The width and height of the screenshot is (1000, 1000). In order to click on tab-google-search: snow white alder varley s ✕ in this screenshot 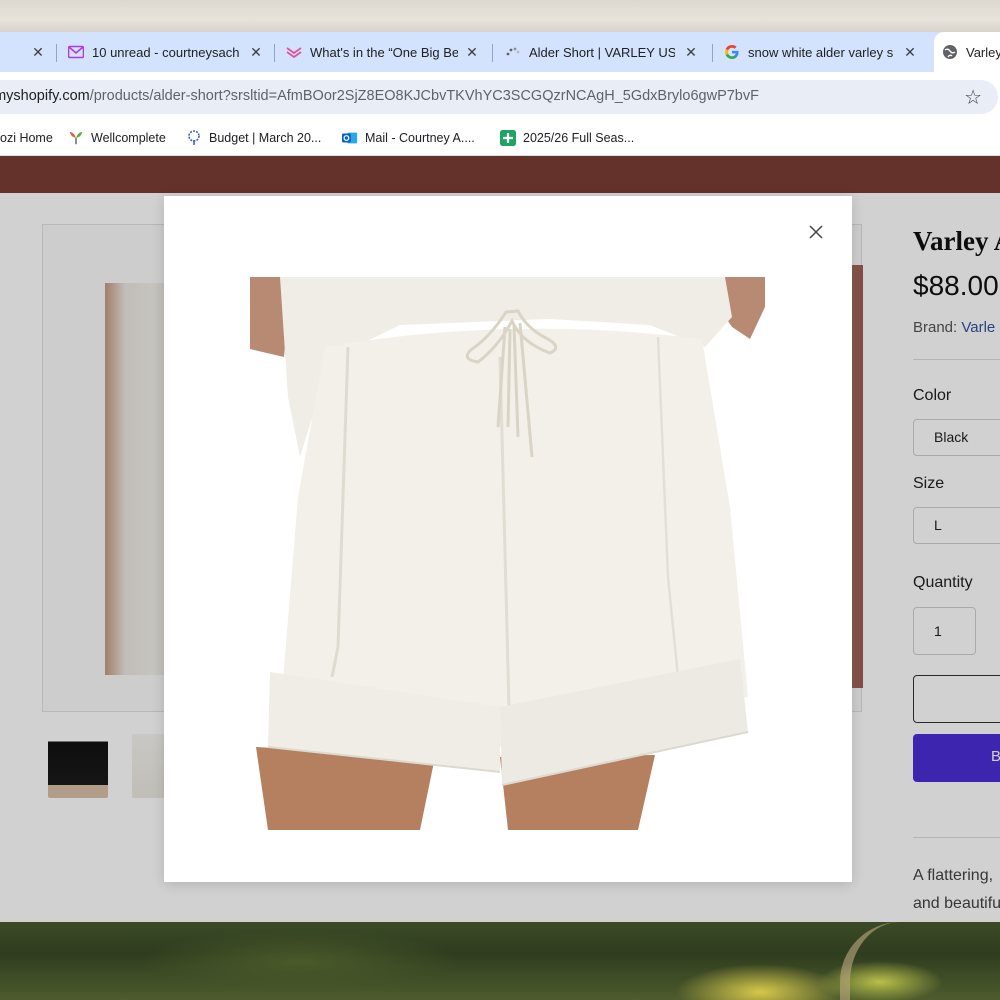, I will do `click(821, 52)`.